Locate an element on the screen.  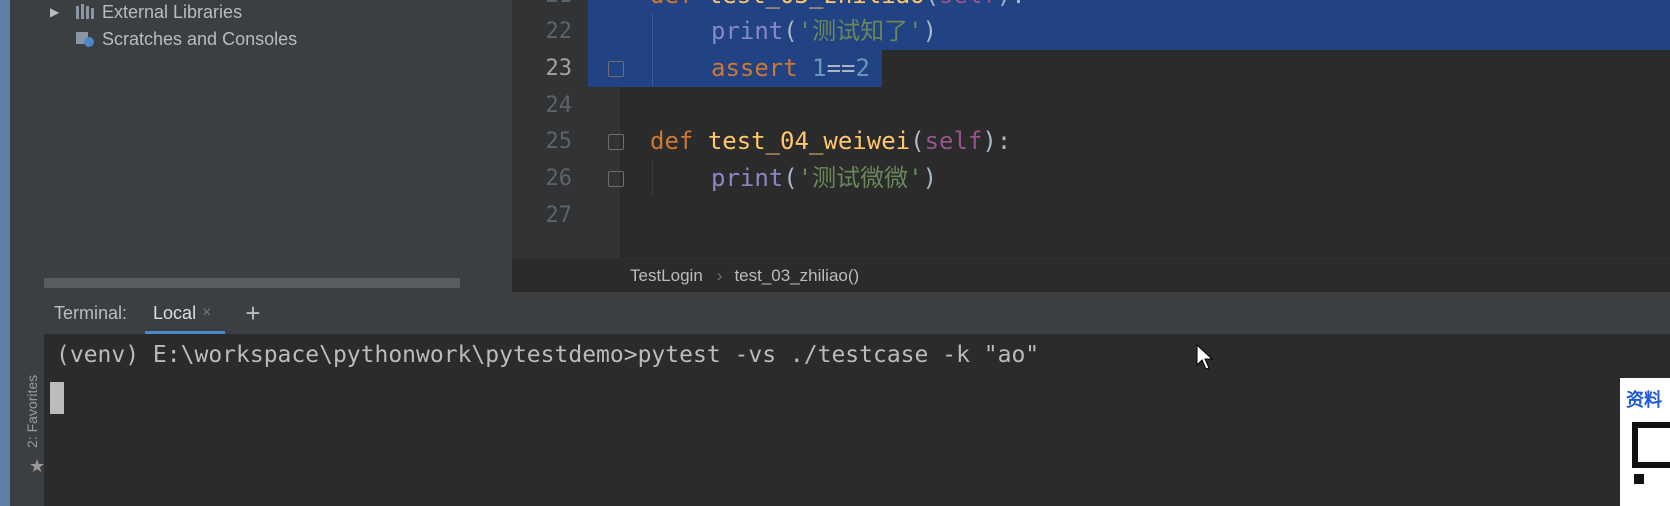
tree-item-scratches: ▶ Scratches and Consoles is located at coordinates (170, 39).